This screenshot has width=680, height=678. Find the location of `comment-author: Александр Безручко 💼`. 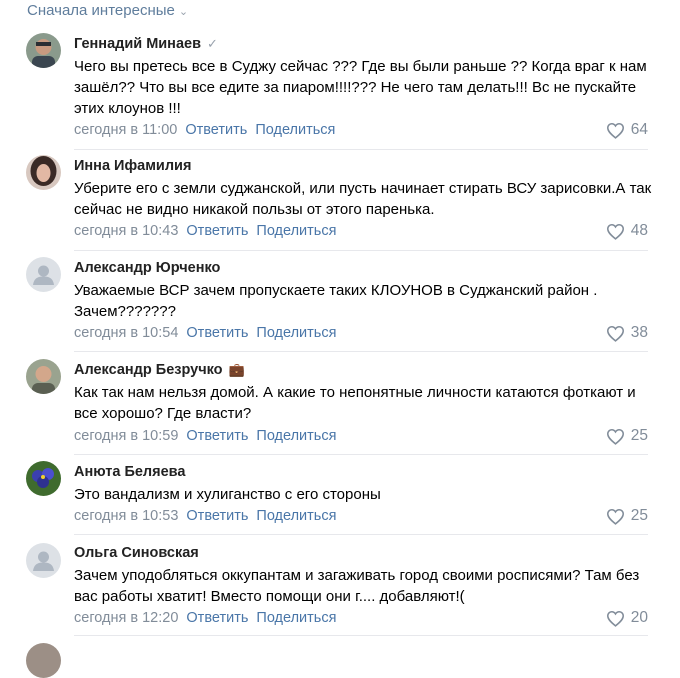

comment-author: Александр Безручко 💼 is located at coordinates (159, 370).